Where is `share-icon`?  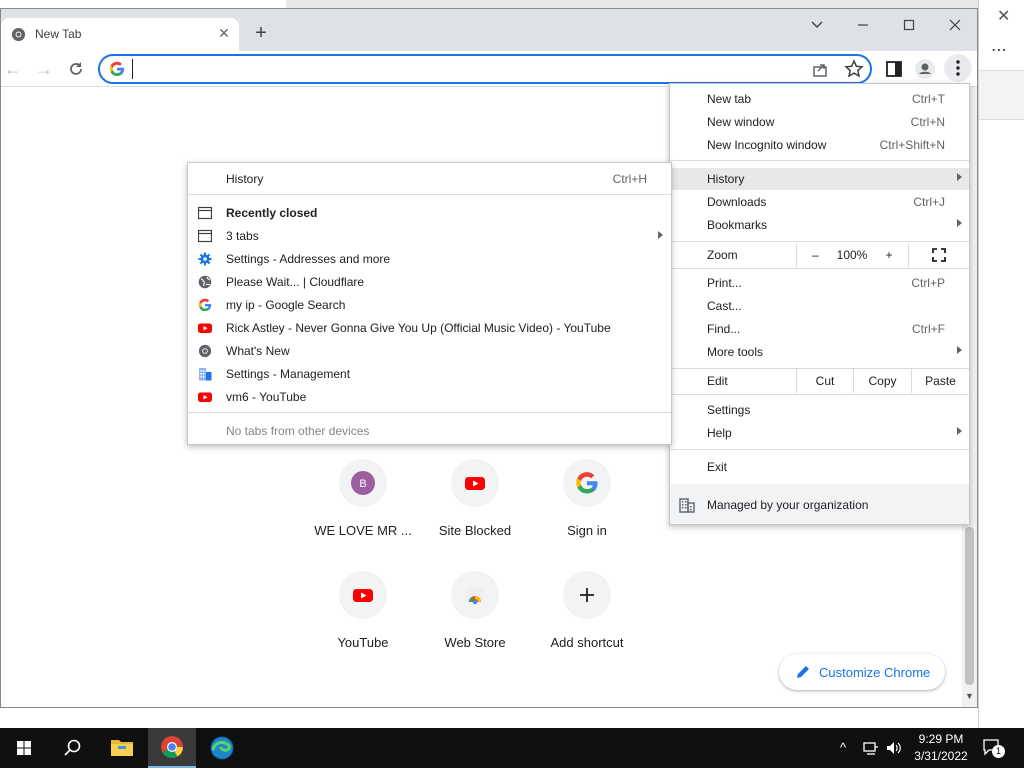
share-icon is located at coordinates (820, 70).